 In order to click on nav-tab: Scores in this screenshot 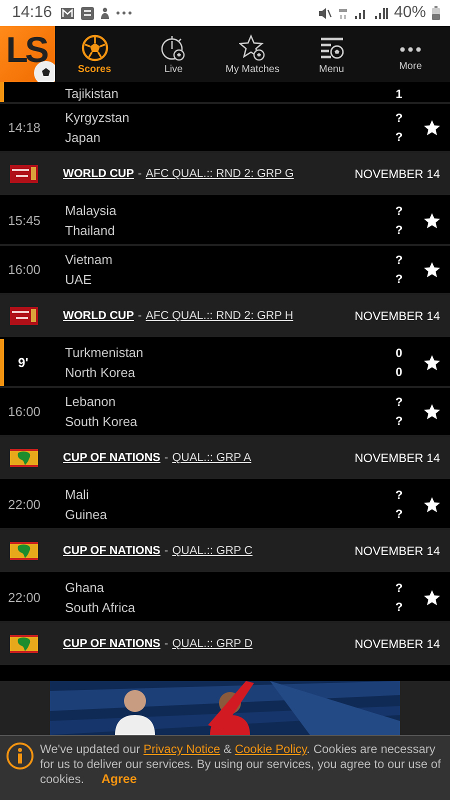, I will do `click(94, 54)`.